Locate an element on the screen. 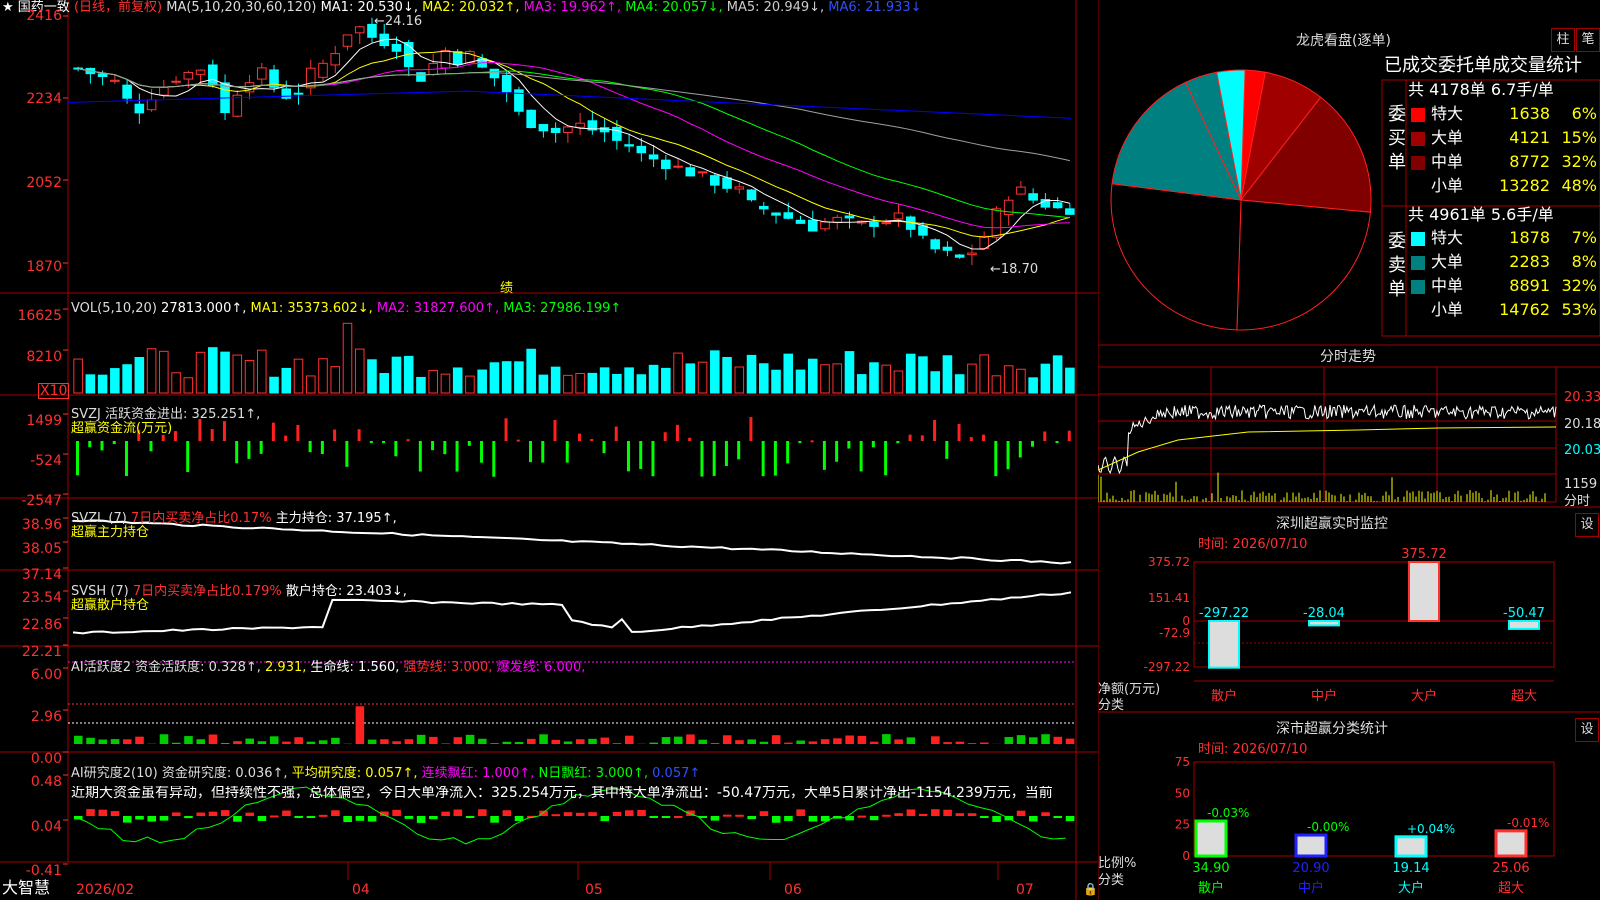 This screenshot has height=900, width=1600. buy-row-pct: 6% is located at coordinates (1584, 113).